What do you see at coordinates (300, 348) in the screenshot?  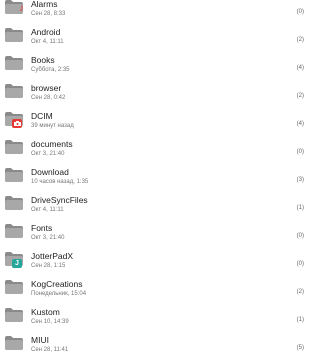 I see `folder-count: (5)` at bounding box center [300, 348].